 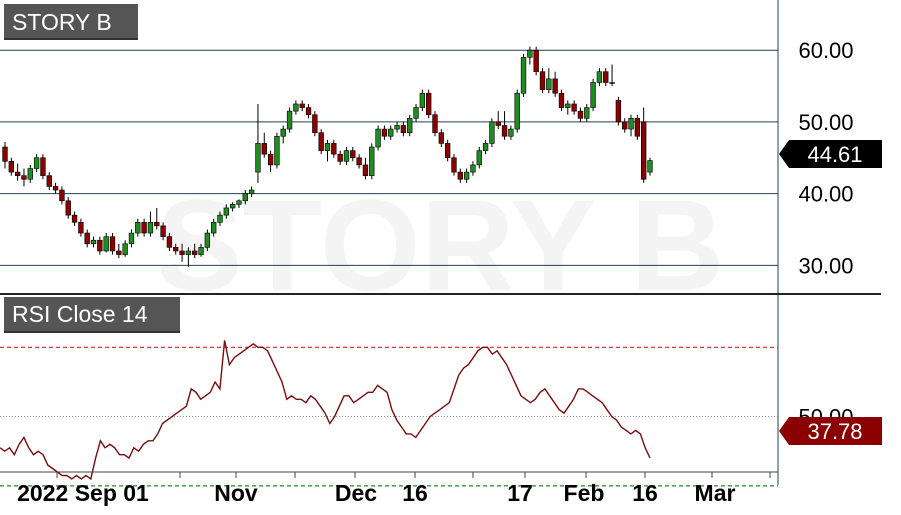 I want to click on price-tick-label: 60.00, so click(x=825, y=50).